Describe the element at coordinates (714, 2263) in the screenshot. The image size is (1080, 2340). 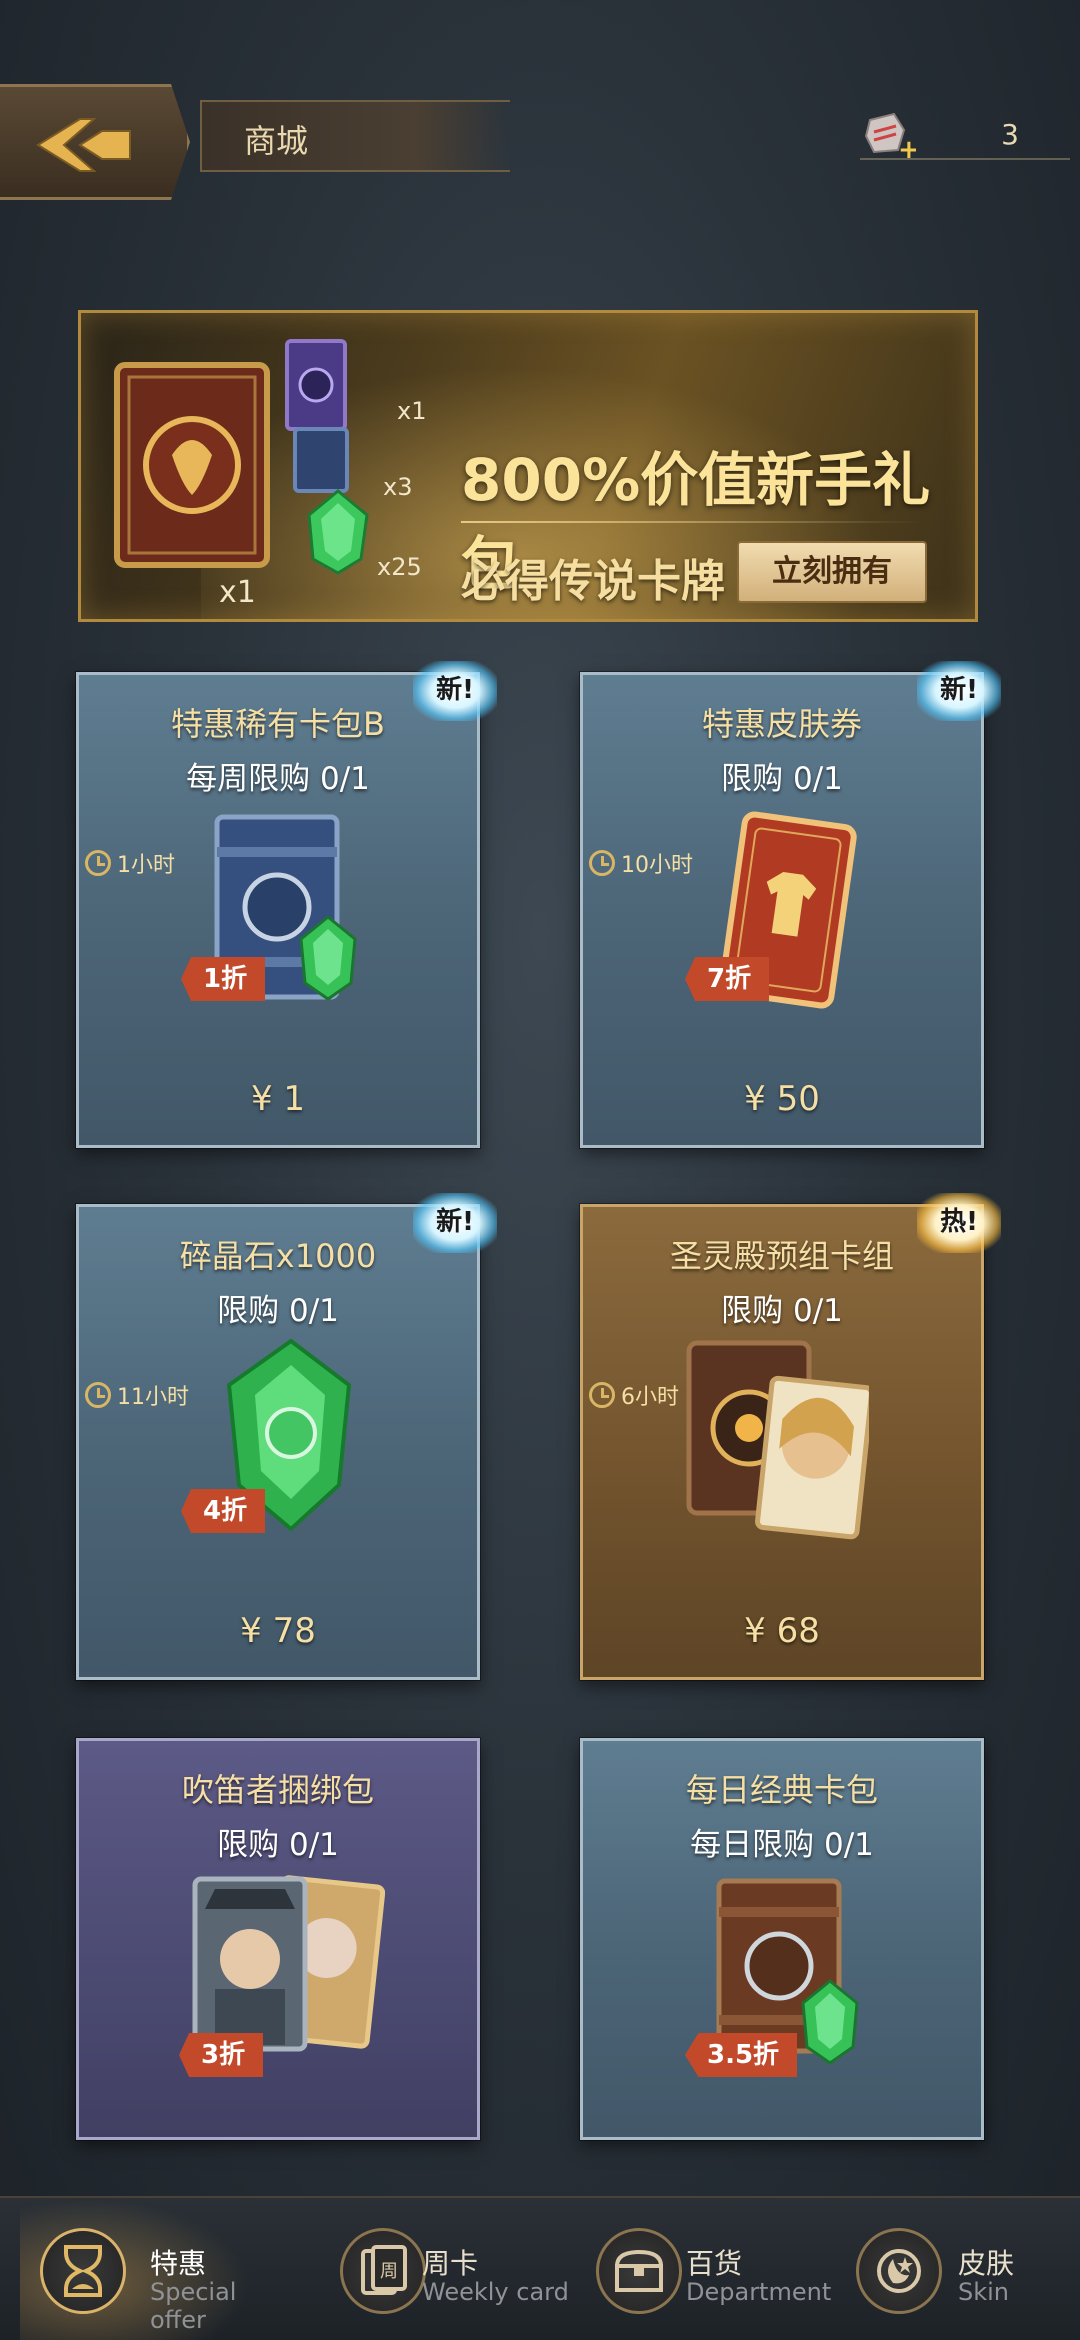
I see `tab-label: 百货` at that location.